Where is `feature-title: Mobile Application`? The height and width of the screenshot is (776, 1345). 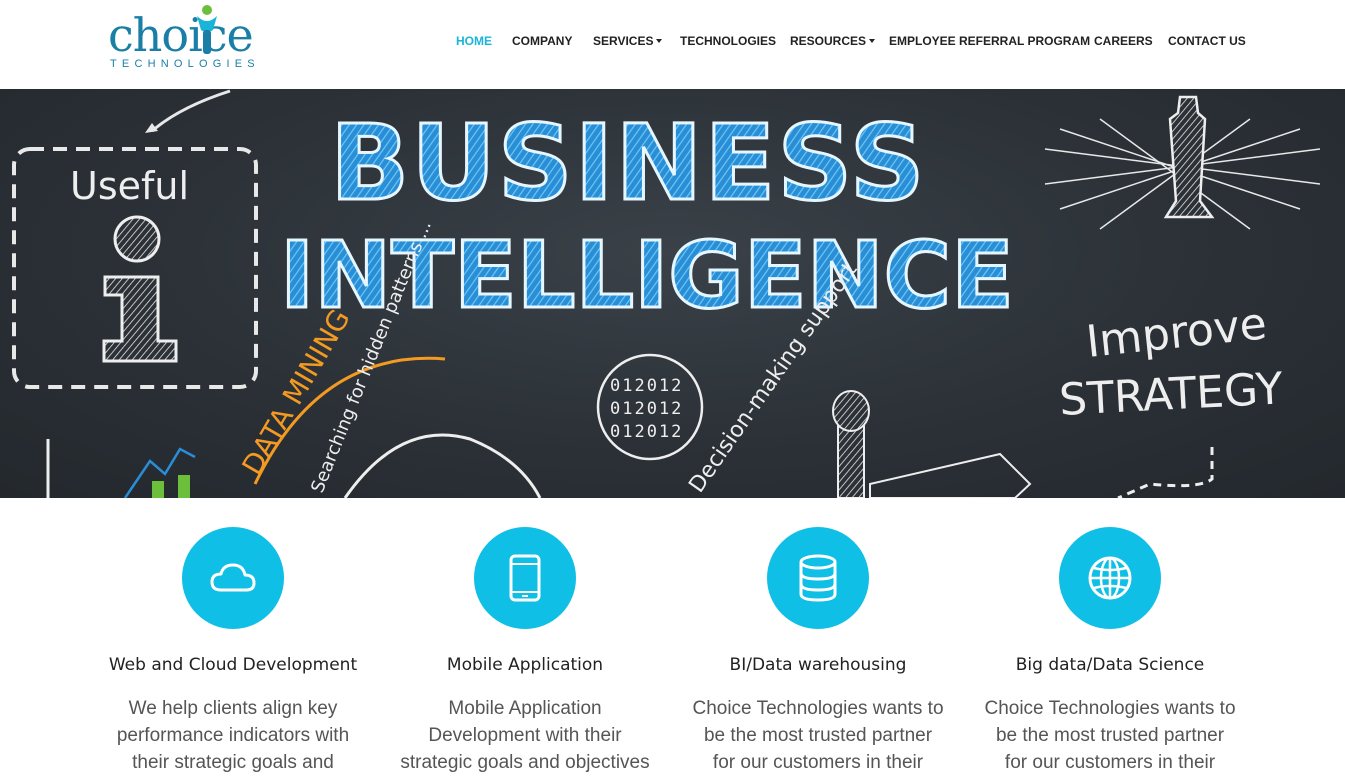
feature-title: Mobile Application is located at coordinates (525, 665).